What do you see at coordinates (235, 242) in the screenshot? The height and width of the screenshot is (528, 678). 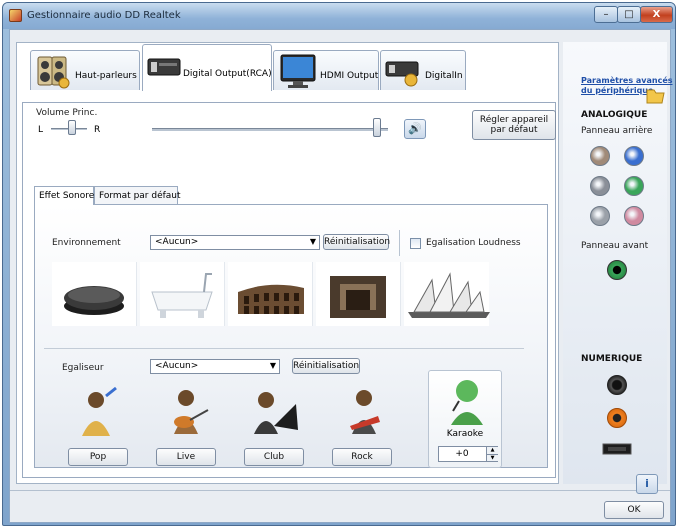 I see `environment-select: <Aucun> ▼` at bounding box center [235, 242].